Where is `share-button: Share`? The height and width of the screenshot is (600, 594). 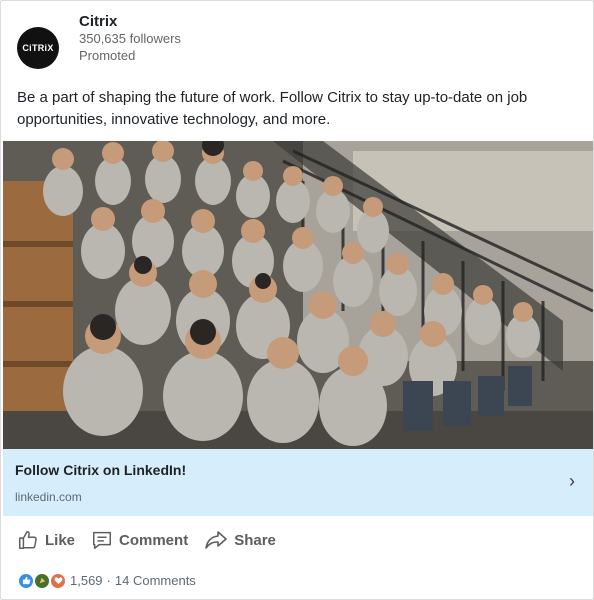 share-button: Share is located at coordinates (240, 540).